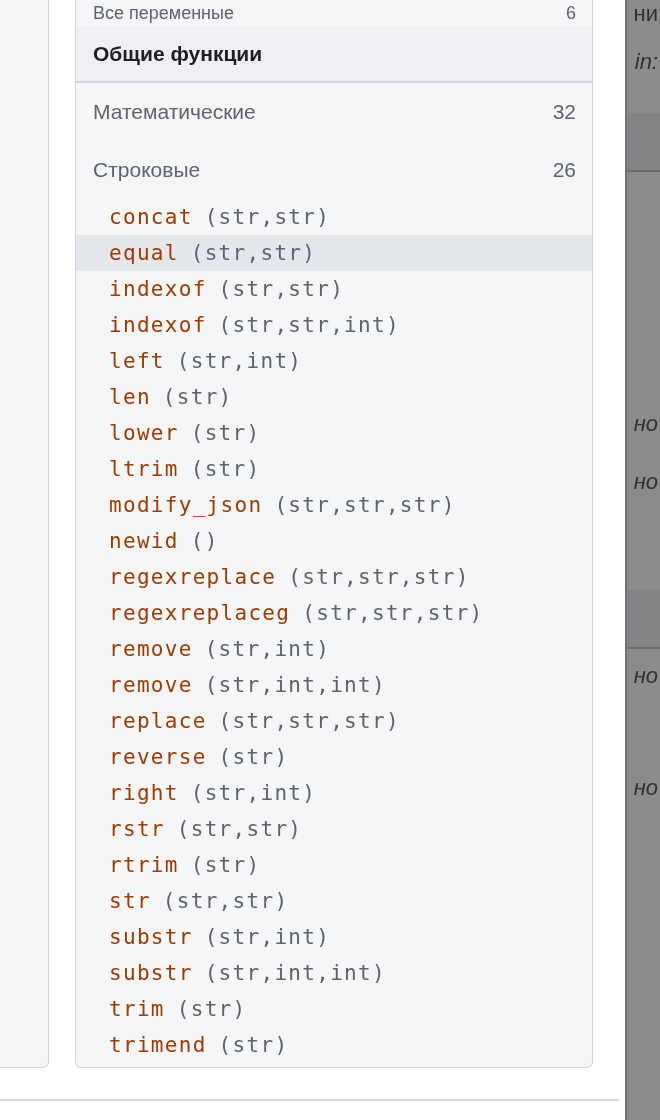 The height and width of the screenshot is (1120, 660). I want to click on function-item: substr (str,int), so click(334, 937).